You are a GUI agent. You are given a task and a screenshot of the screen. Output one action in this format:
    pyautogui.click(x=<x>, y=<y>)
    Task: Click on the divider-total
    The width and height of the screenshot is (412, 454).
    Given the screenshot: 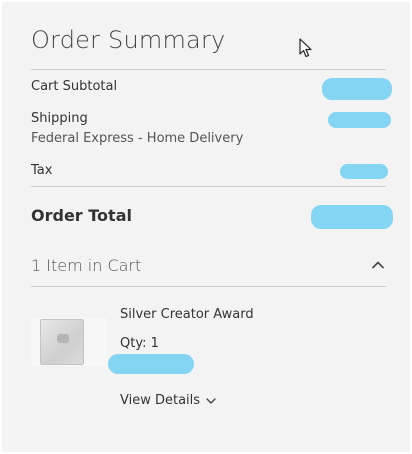 What is the action you would take?
    pyautogui.click(x=208, y=186)
    